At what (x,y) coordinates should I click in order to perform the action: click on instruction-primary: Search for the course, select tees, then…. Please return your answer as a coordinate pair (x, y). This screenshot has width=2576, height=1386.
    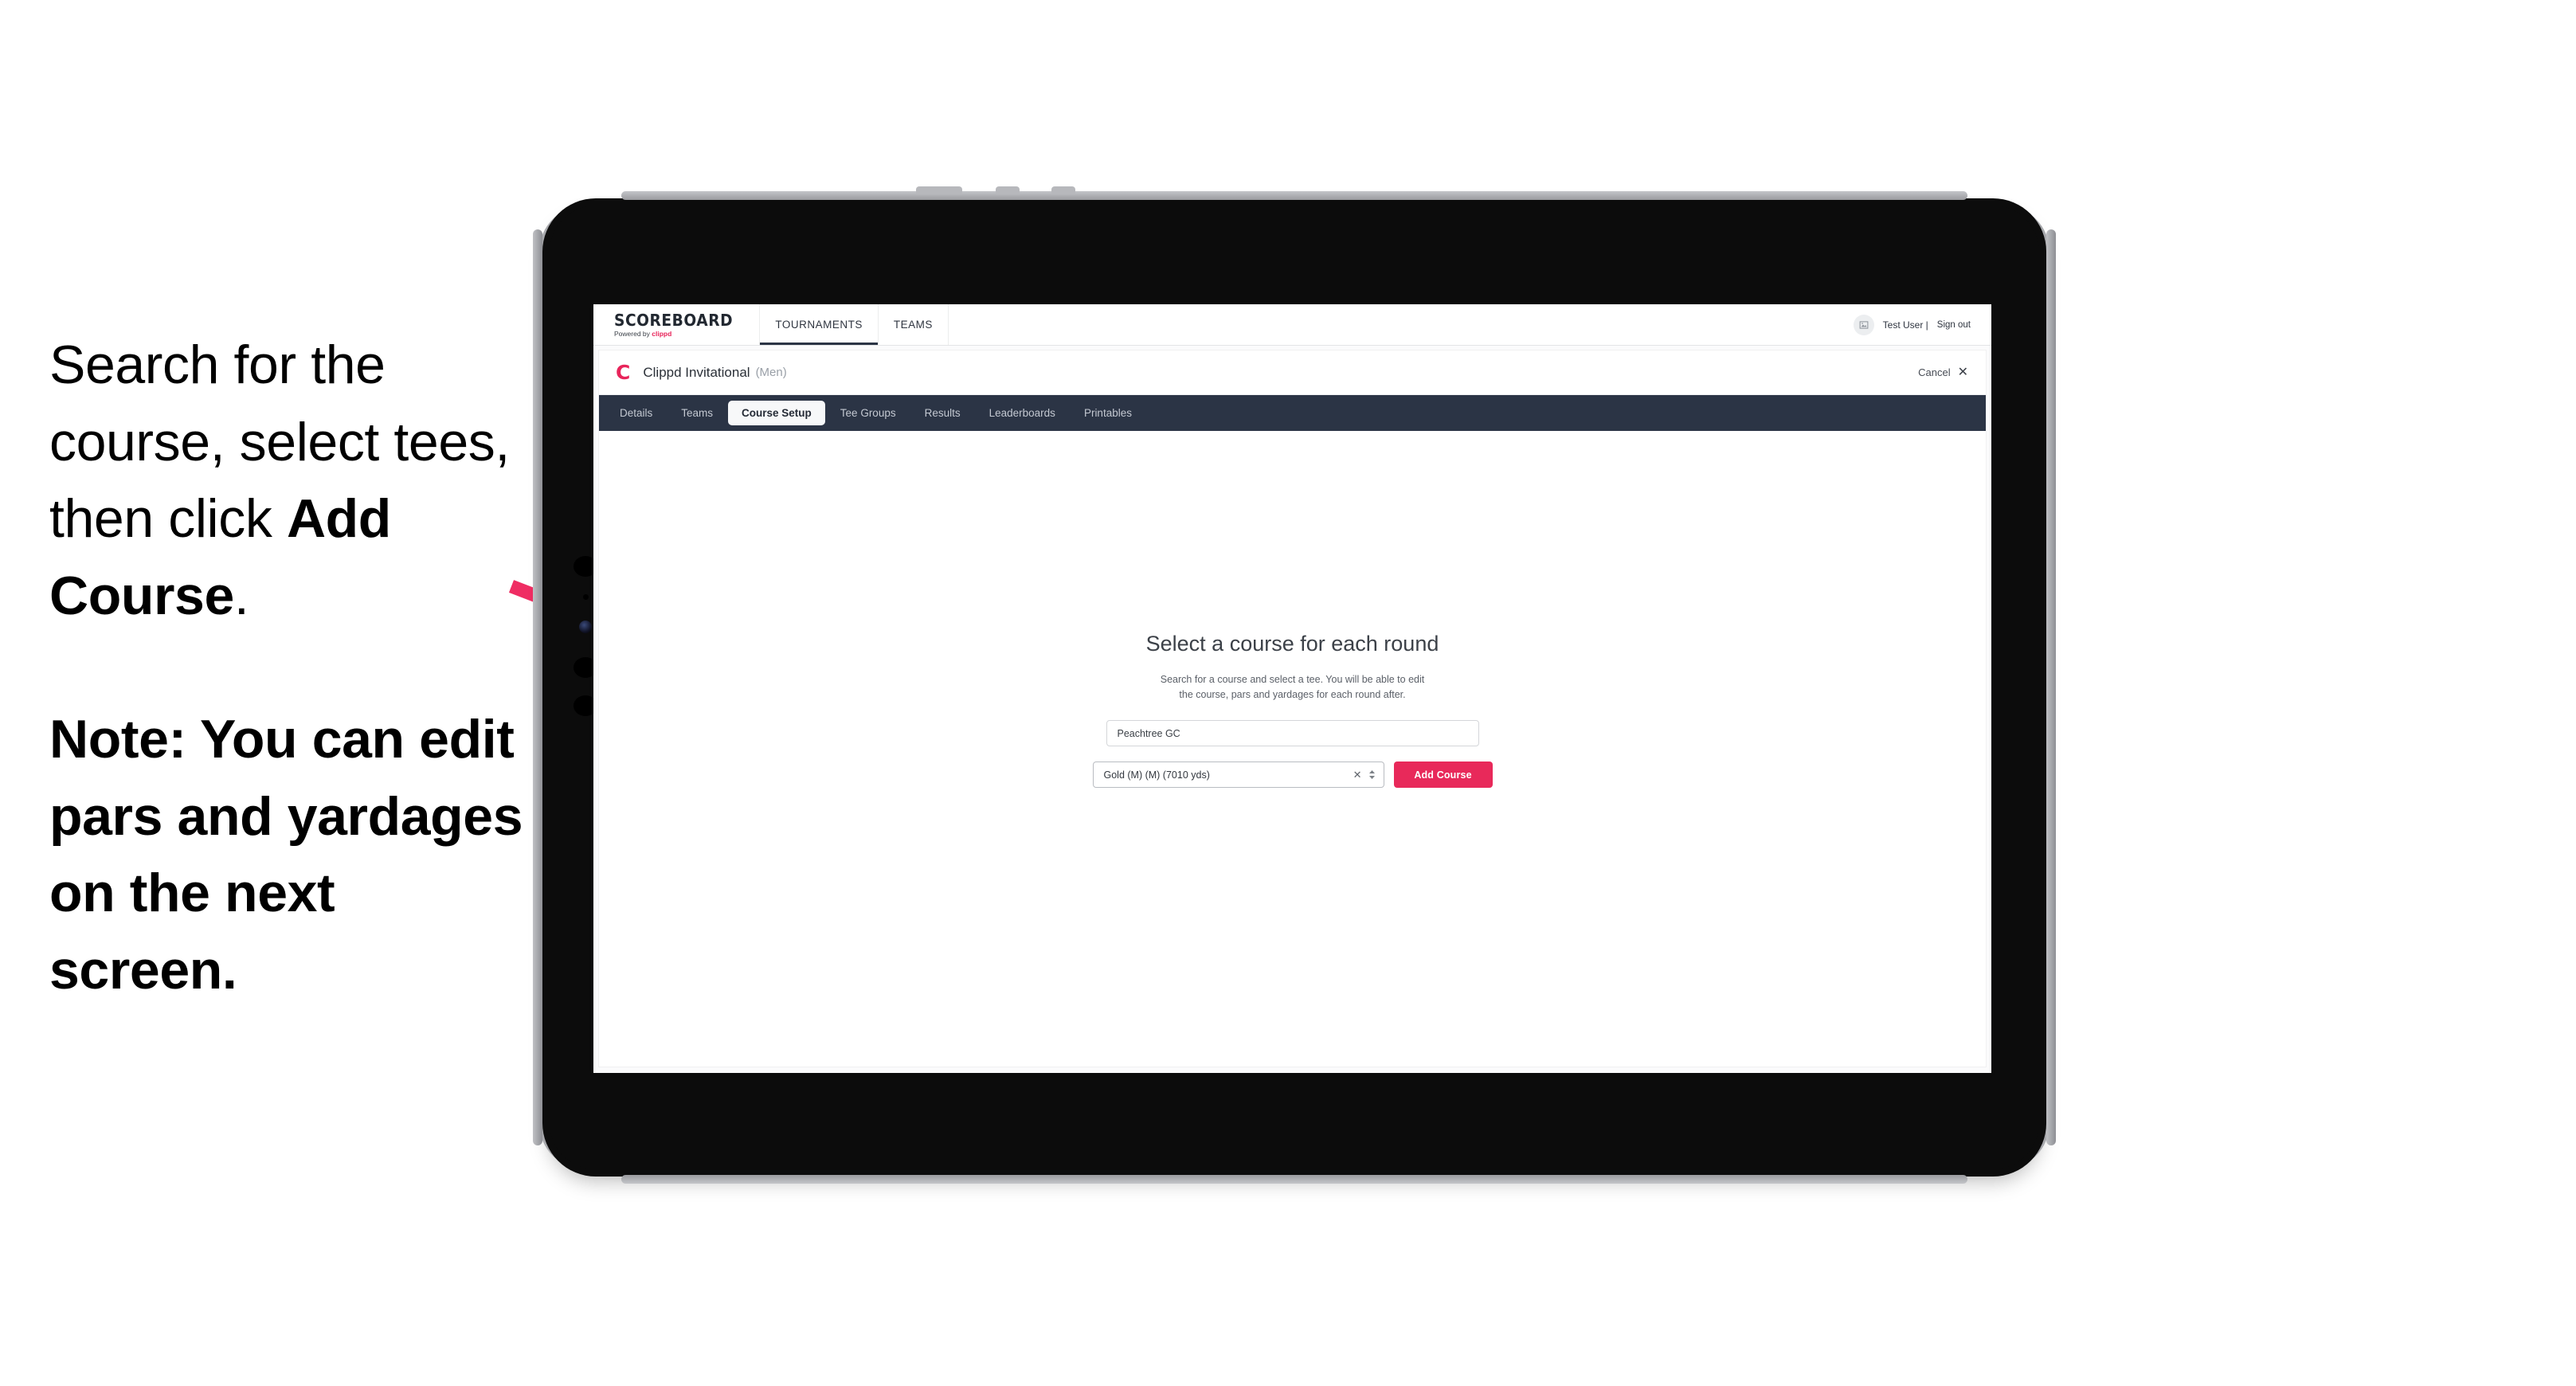
    Looking at the image, I should click on (292, 480).